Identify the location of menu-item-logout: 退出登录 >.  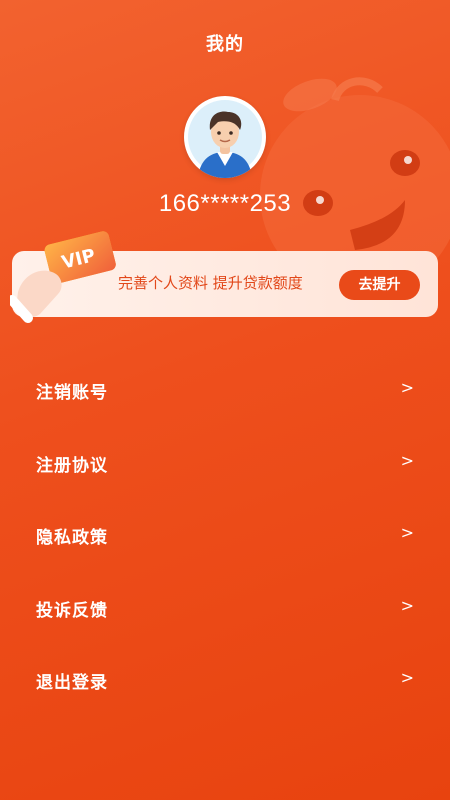
(225, 678).